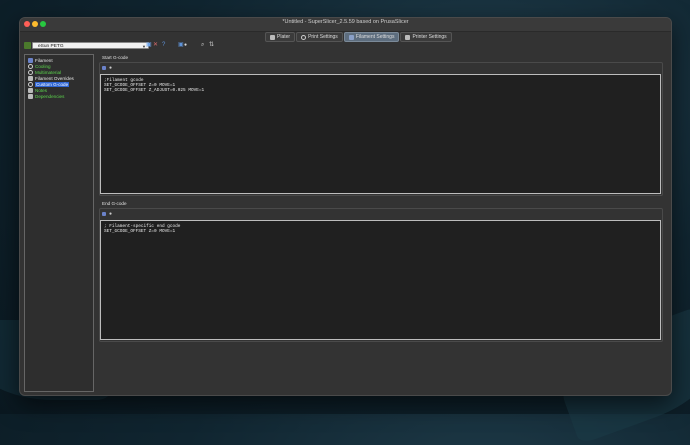  I want to click on mode-icon: ▣, so click(181, 45).